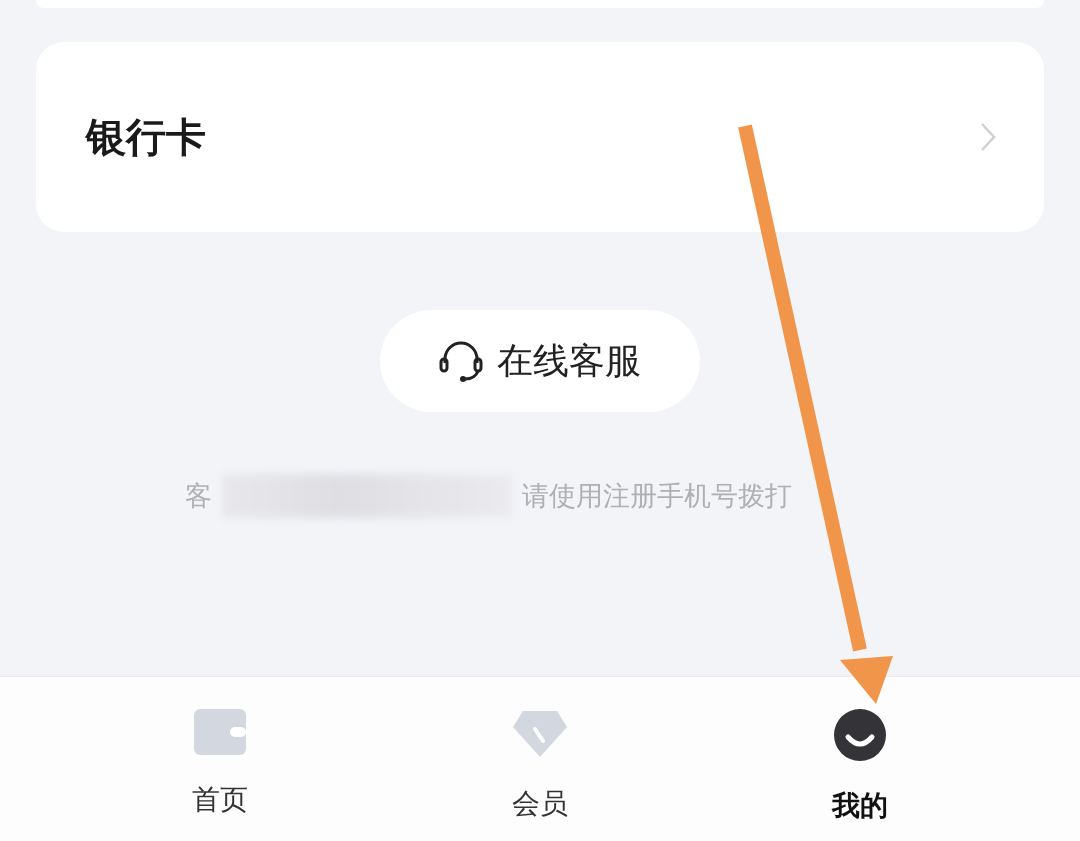 The height and width of the screenshot is (841, 1080). What do you see at coordinates (220, 759) in the screenshot?
I see `tab-item: 首页` at bounding box center [220, 759].